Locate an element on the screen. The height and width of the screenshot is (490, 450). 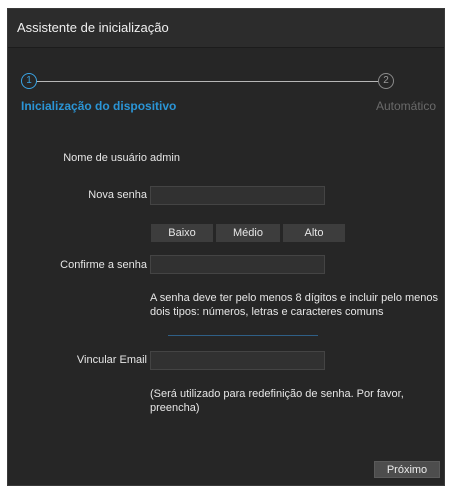
step-1-indicator: 1 is located at coordinates (29, 81).